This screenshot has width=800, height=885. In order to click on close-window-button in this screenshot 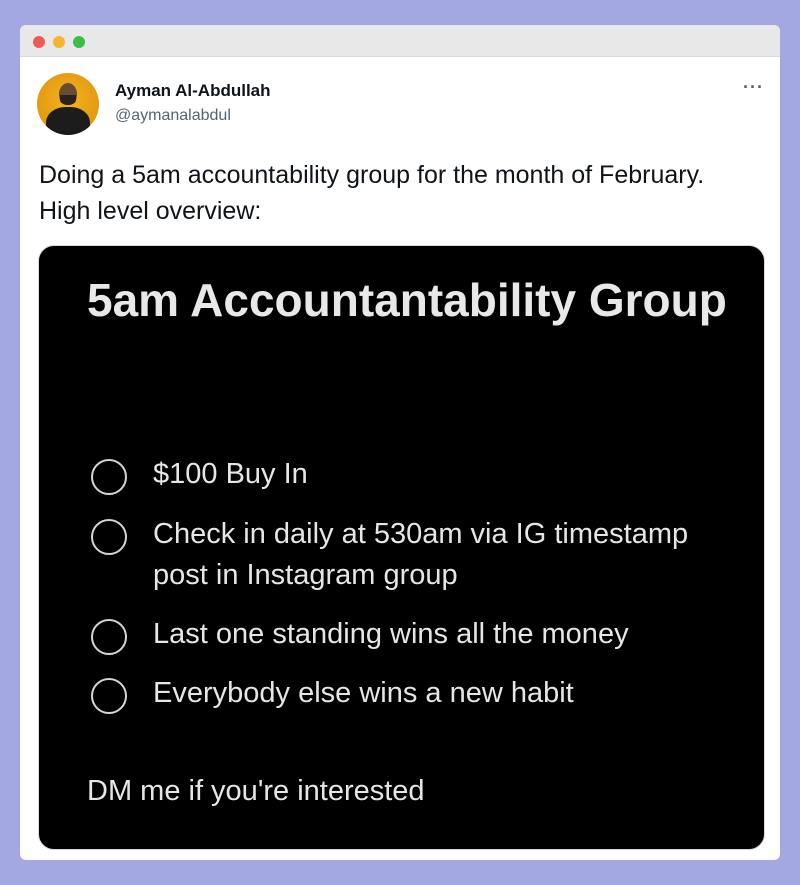, I will do `click(39, 42)`.